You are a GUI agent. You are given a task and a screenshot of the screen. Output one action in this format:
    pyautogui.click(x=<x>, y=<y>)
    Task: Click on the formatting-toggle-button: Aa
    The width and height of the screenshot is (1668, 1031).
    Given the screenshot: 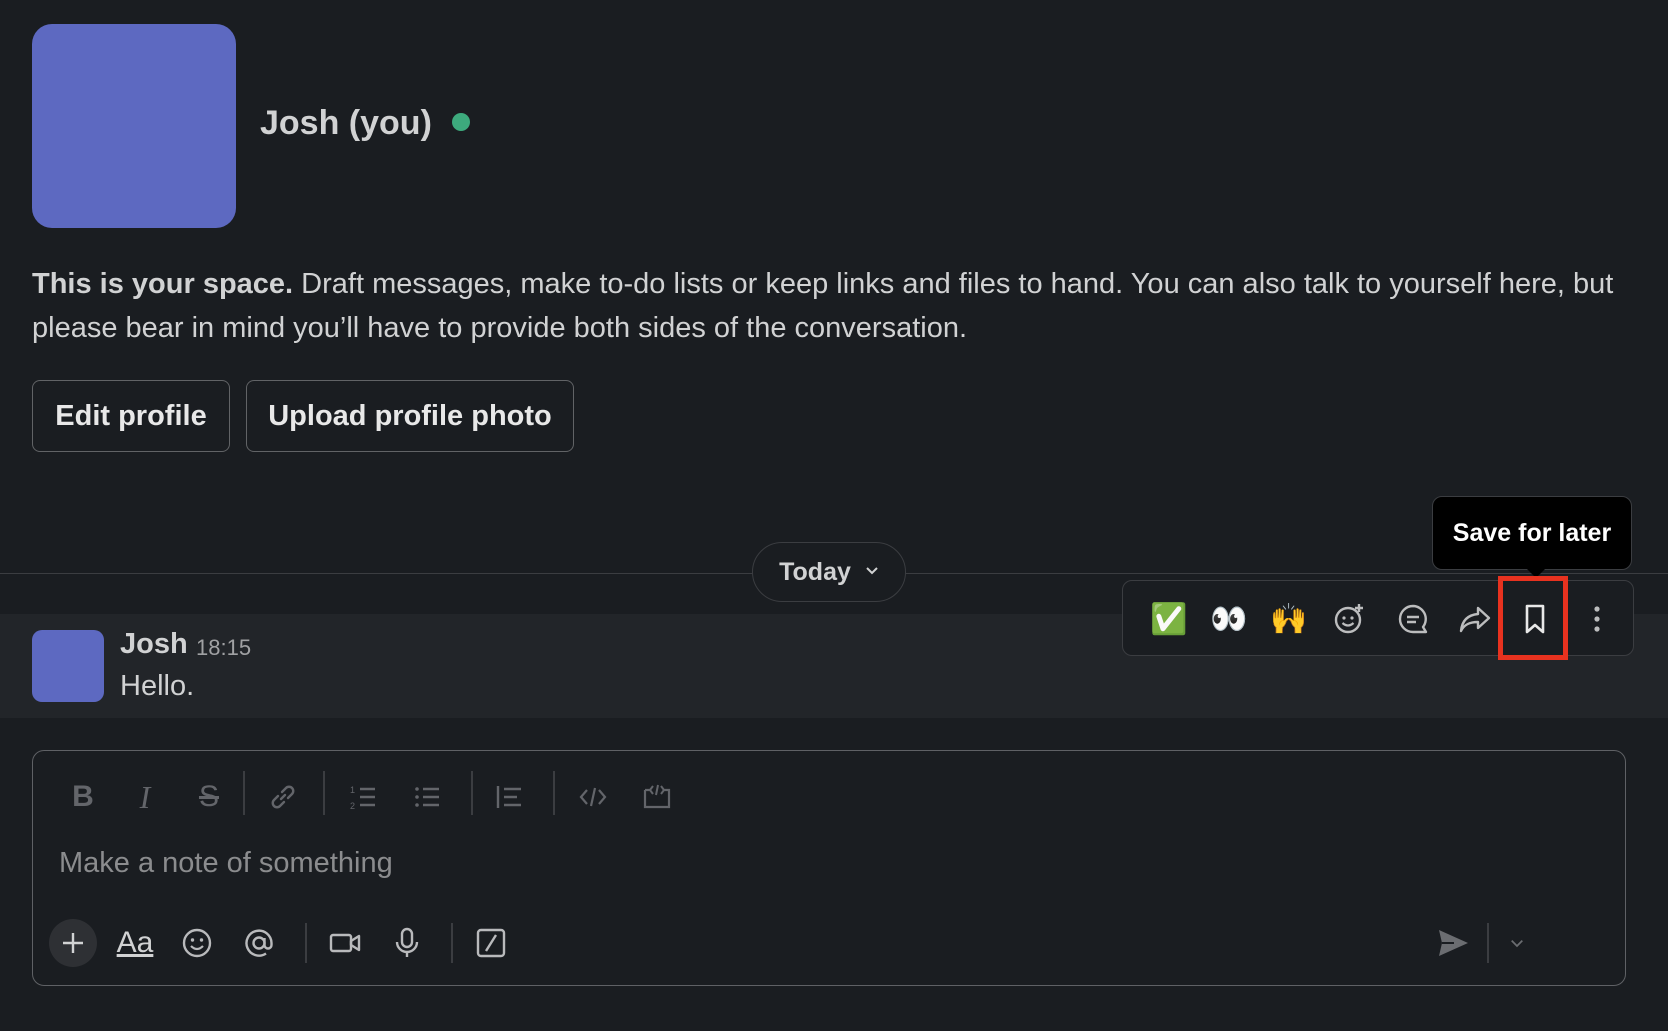 What is the action you would take?
    pyautogui.click(x=135, y=943)
    